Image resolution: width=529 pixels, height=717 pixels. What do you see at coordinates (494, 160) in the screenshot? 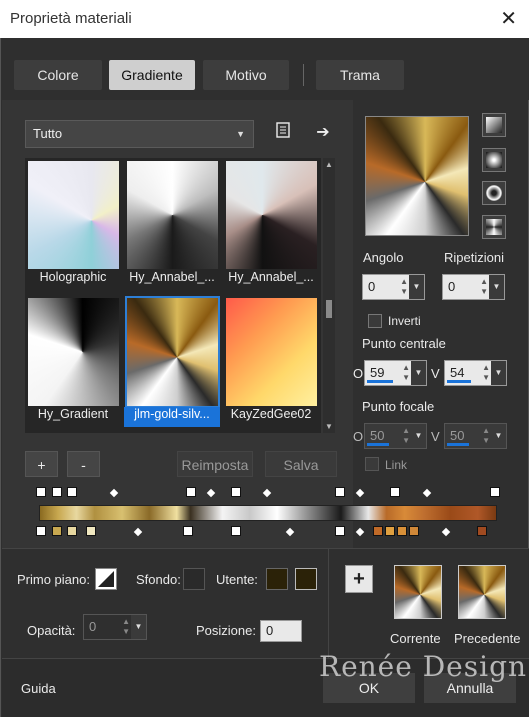
I see `rectangular-style-button` at bounding box center [494, 160].